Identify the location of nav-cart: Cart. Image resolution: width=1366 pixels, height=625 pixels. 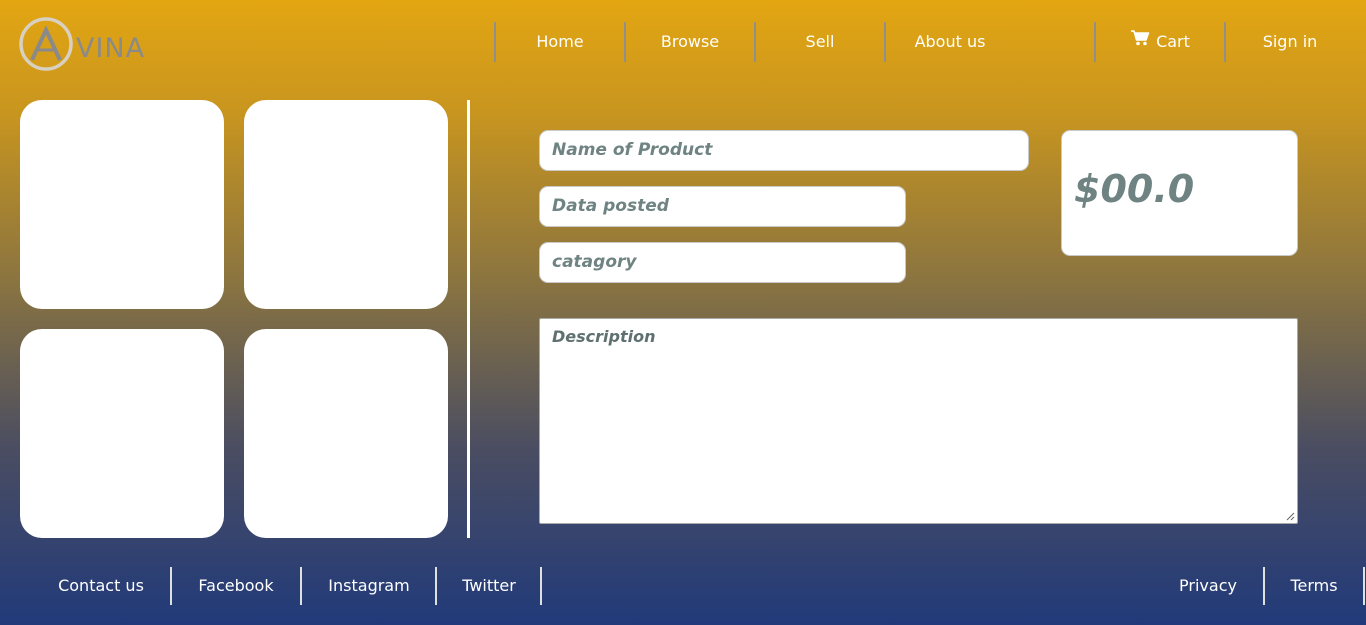
(1160, 42).